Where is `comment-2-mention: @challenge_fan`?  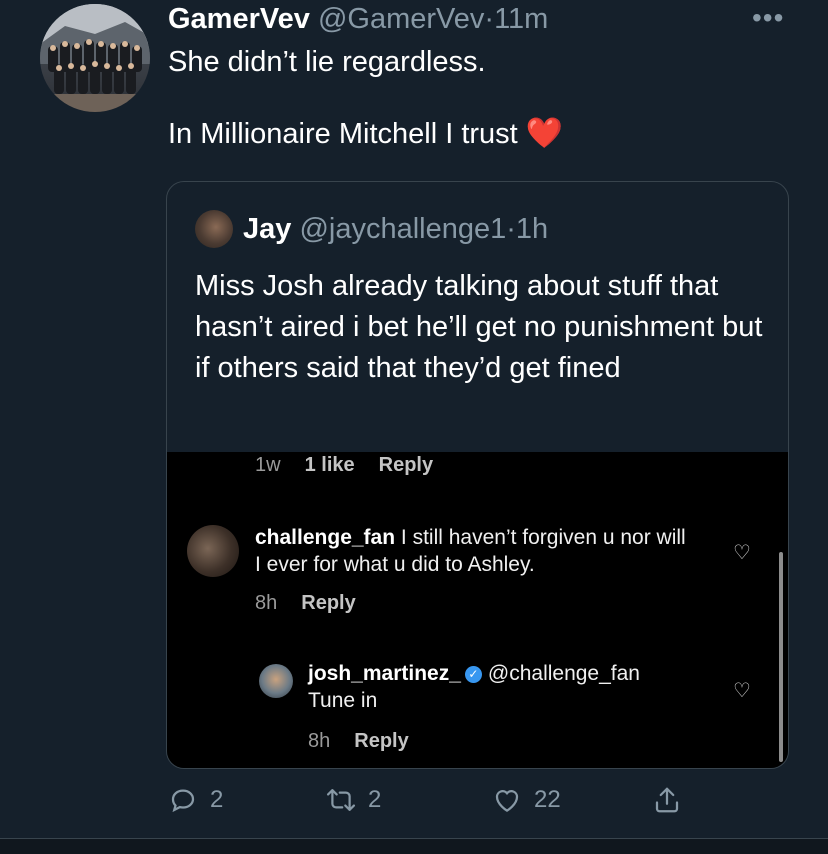
comment-2-mention: @challenge_fan is located at coordinates (563, 673).